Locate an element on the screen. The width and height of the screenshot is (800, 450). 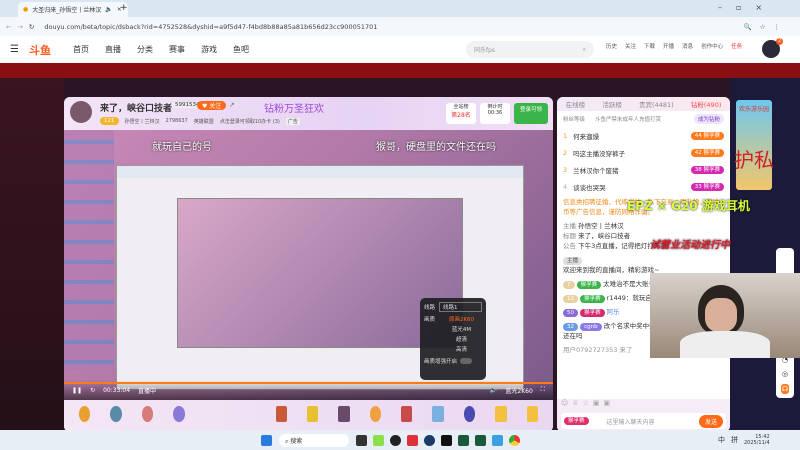
pause-icon: ❚❚ is located at coordinates (77, 390).